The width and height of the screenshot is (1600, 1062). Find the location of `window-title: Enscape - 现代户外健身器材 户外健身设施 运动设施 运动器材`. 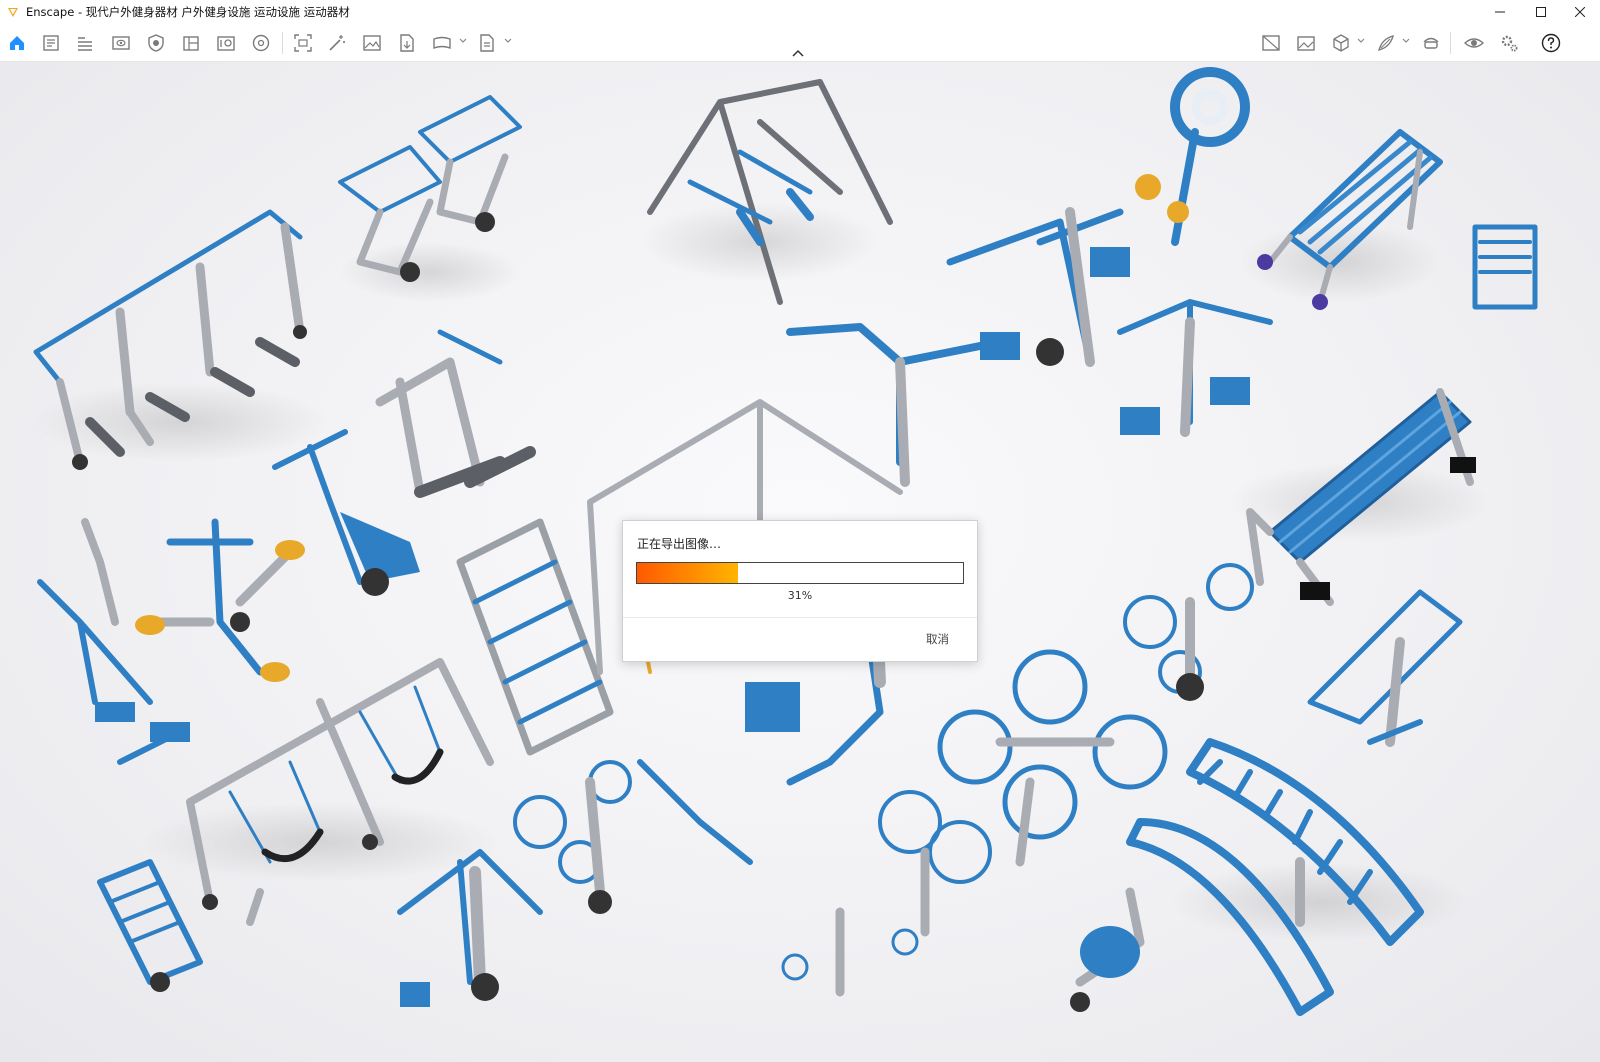

window-title: Enscape - 现代户外健身器材 户外健身设施 运动设施 运动器材 is located at coordinates (188, 12).